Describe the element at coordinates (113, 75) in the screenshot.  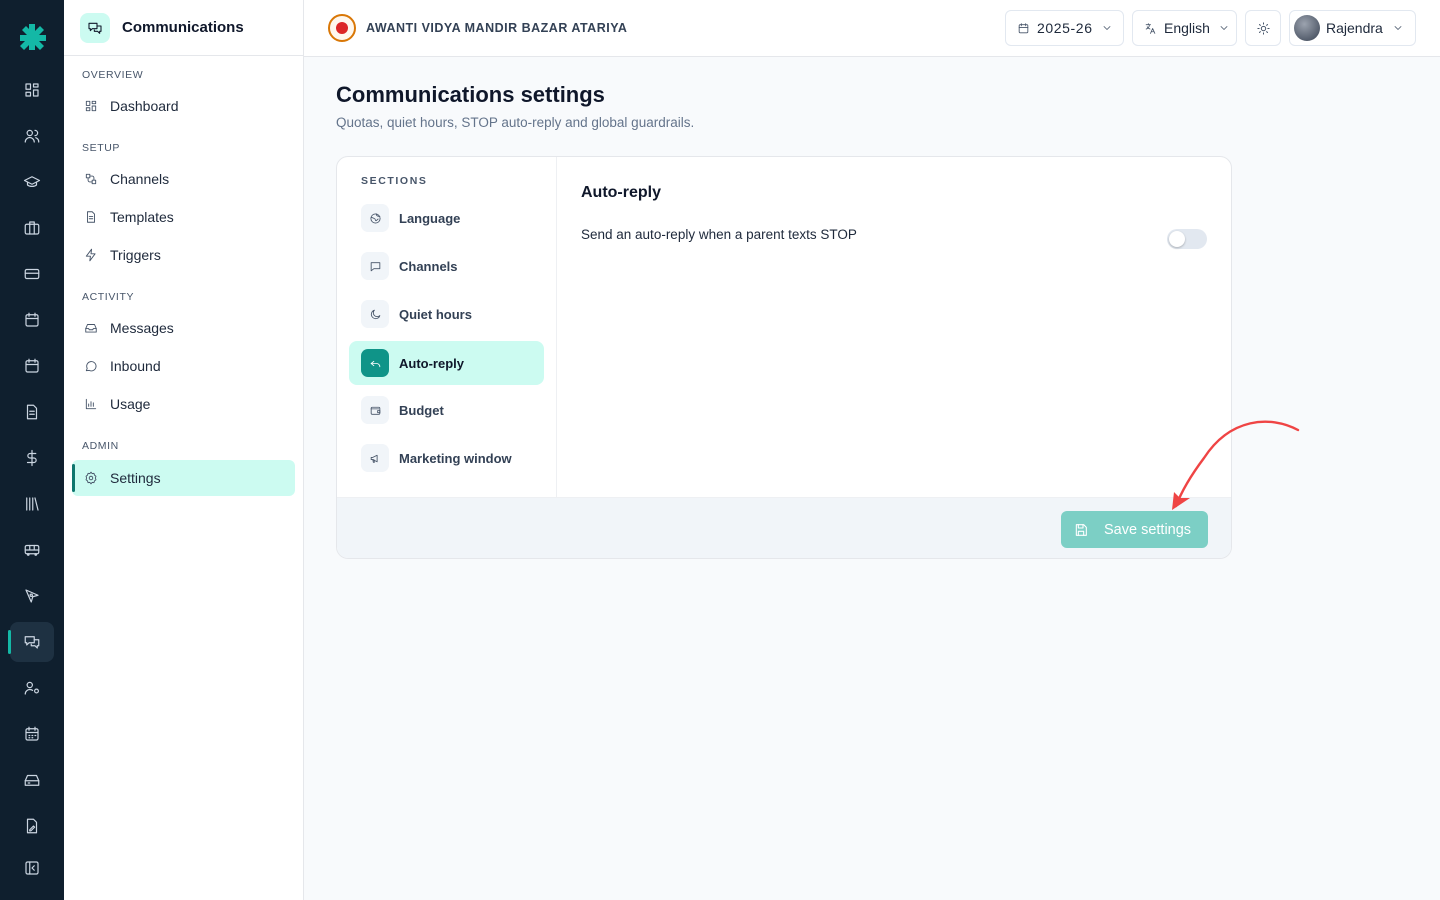
I see `section-label-overview: OVERVIEW` at that location.